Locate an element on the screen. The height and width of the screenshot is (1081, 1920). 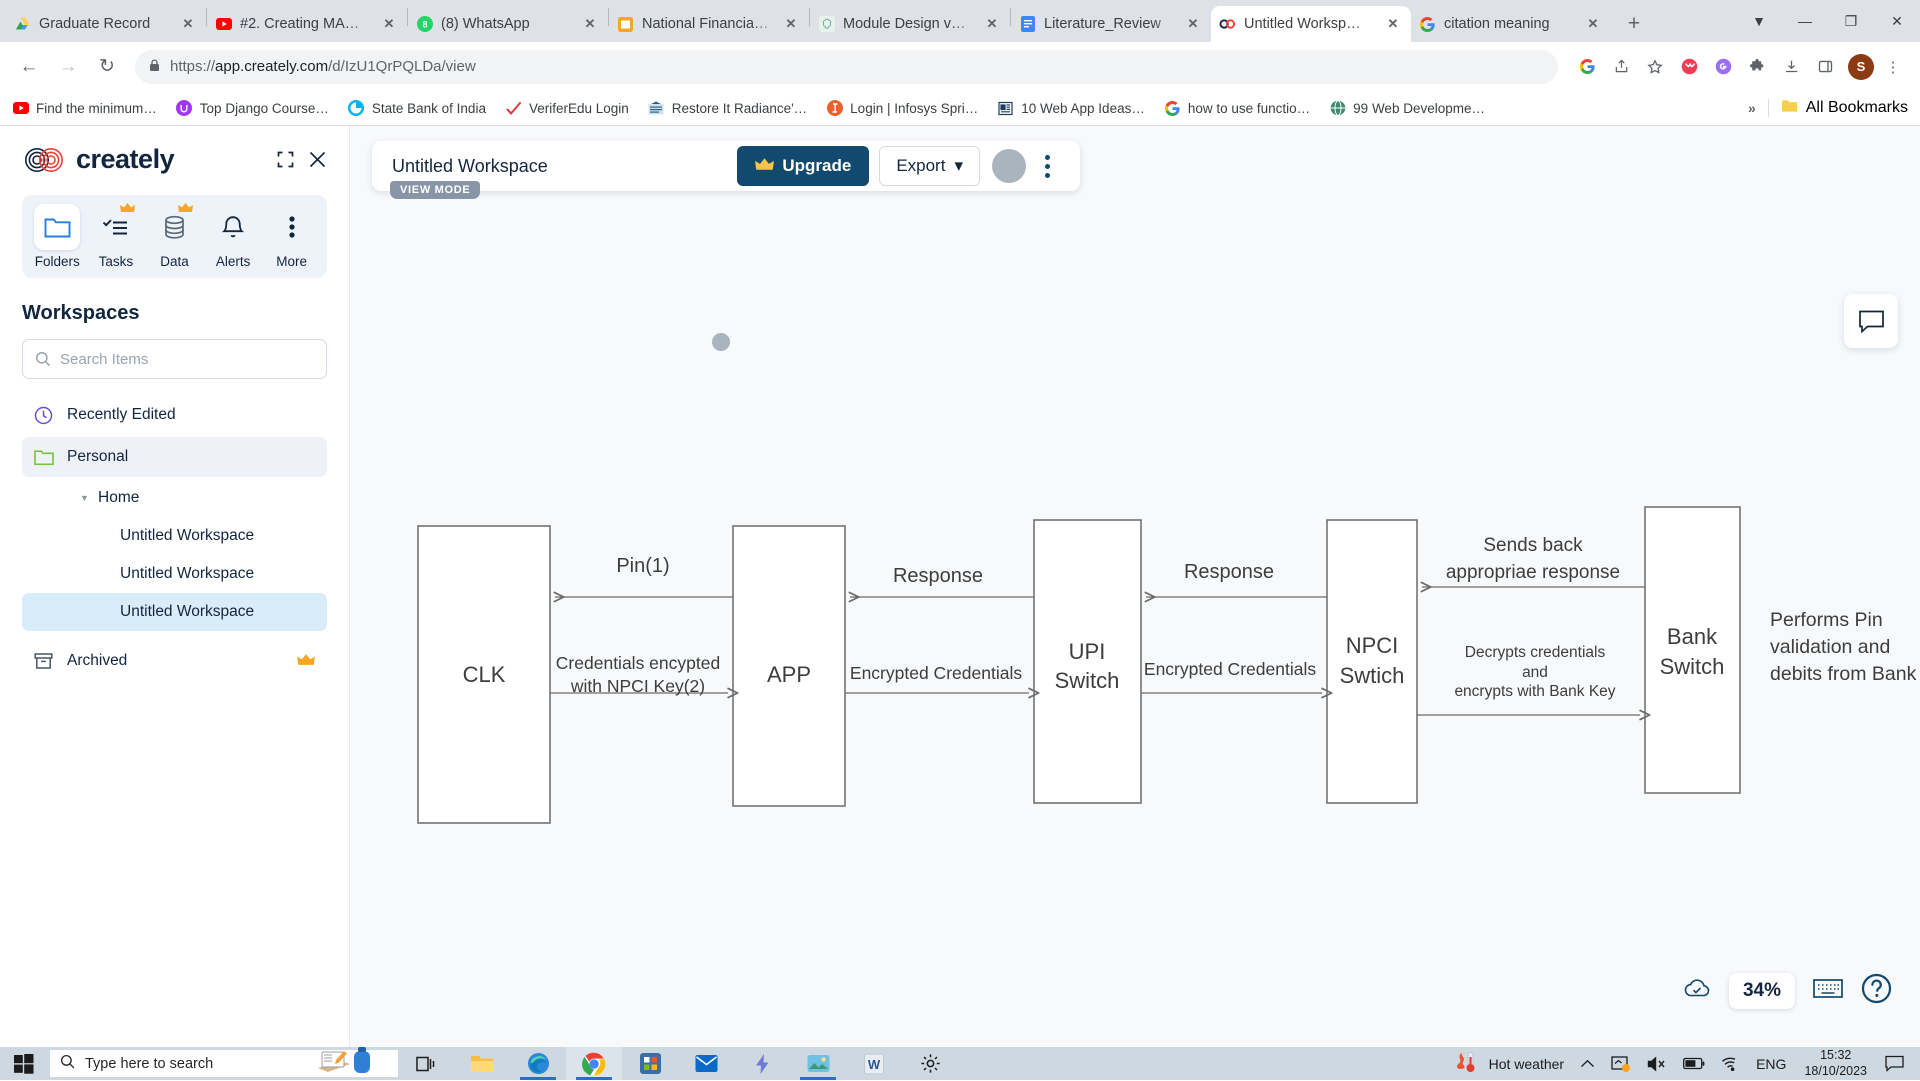
tree-workspace-0: Untitled Workspace is located at coordinates (174, 536).